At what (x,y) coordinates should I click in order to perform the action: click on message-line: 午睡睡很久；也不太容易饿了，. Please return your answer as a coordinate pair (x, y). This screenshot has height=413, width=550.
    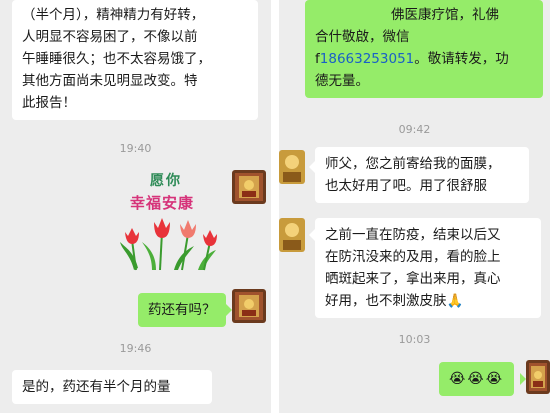
    Looking at the image, I should click on (116, 59).